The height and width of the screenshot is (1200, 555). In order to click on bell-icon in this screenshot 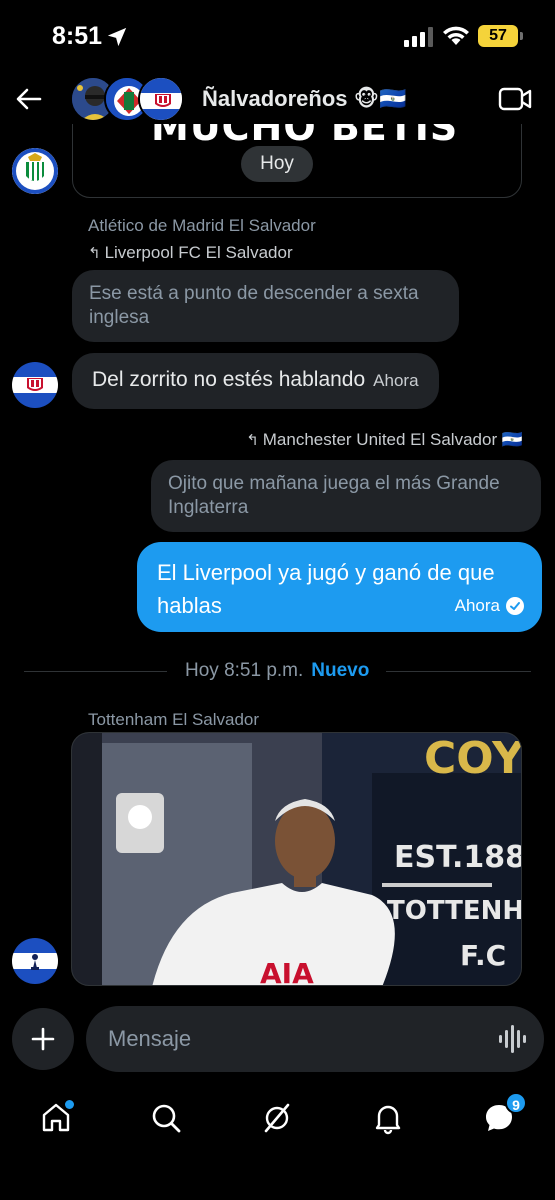, I will do `click(388, 1120)`.